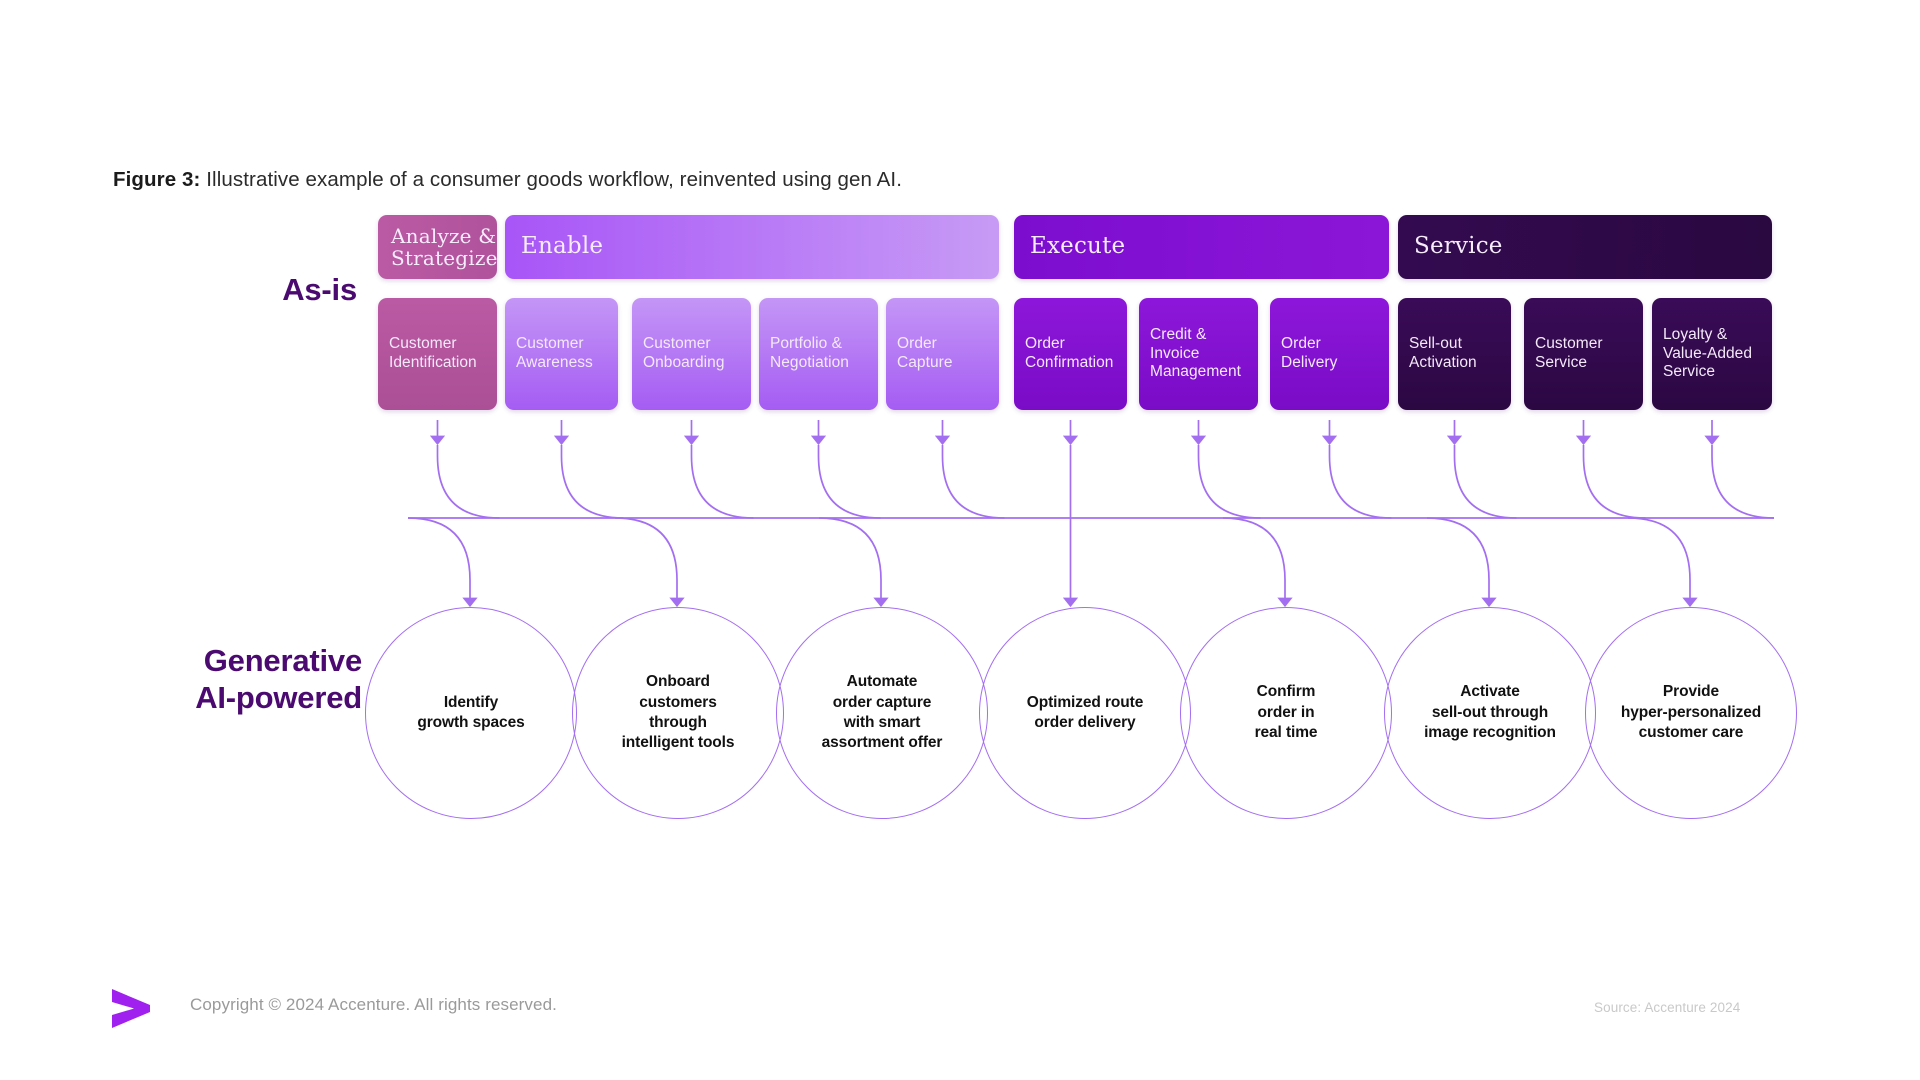  What do you see at coordinates (444, 235) in the screenshot?
I see `phase-bar-line: Analyze &` at bounding box center [444, 235].